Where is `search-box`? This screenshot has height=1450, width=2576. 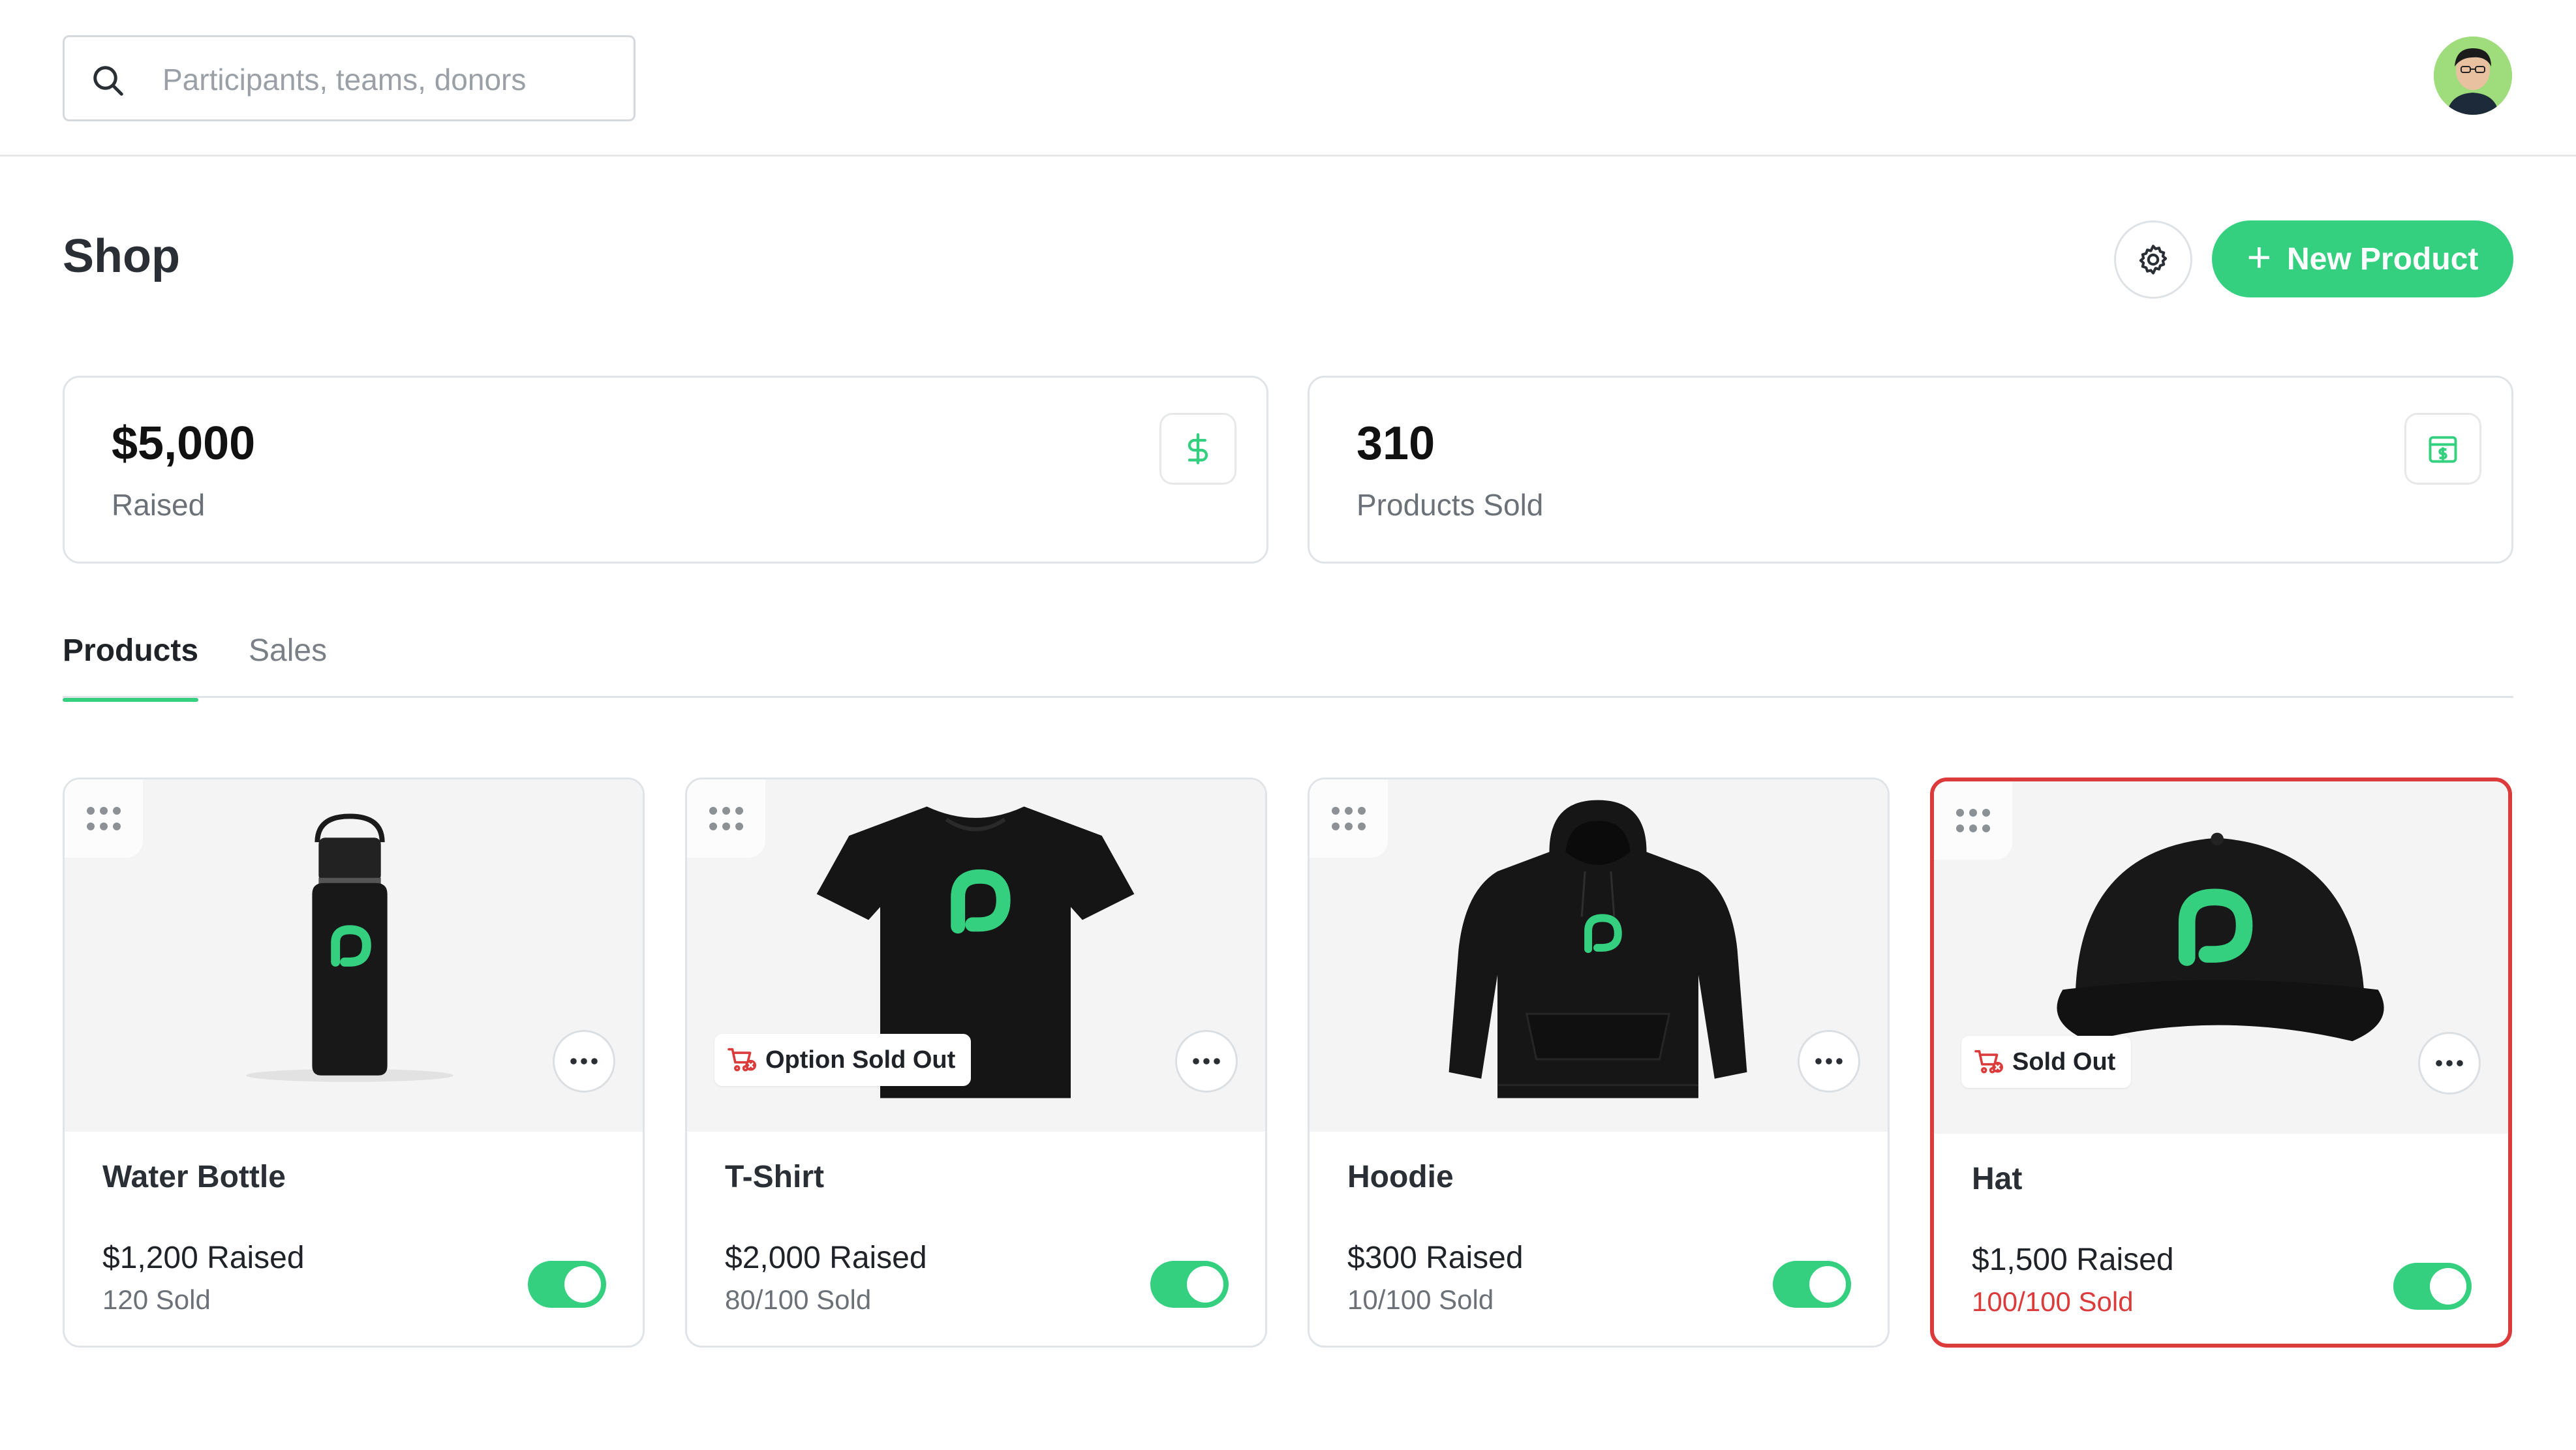
search-box is located at coordinates (349, 78).